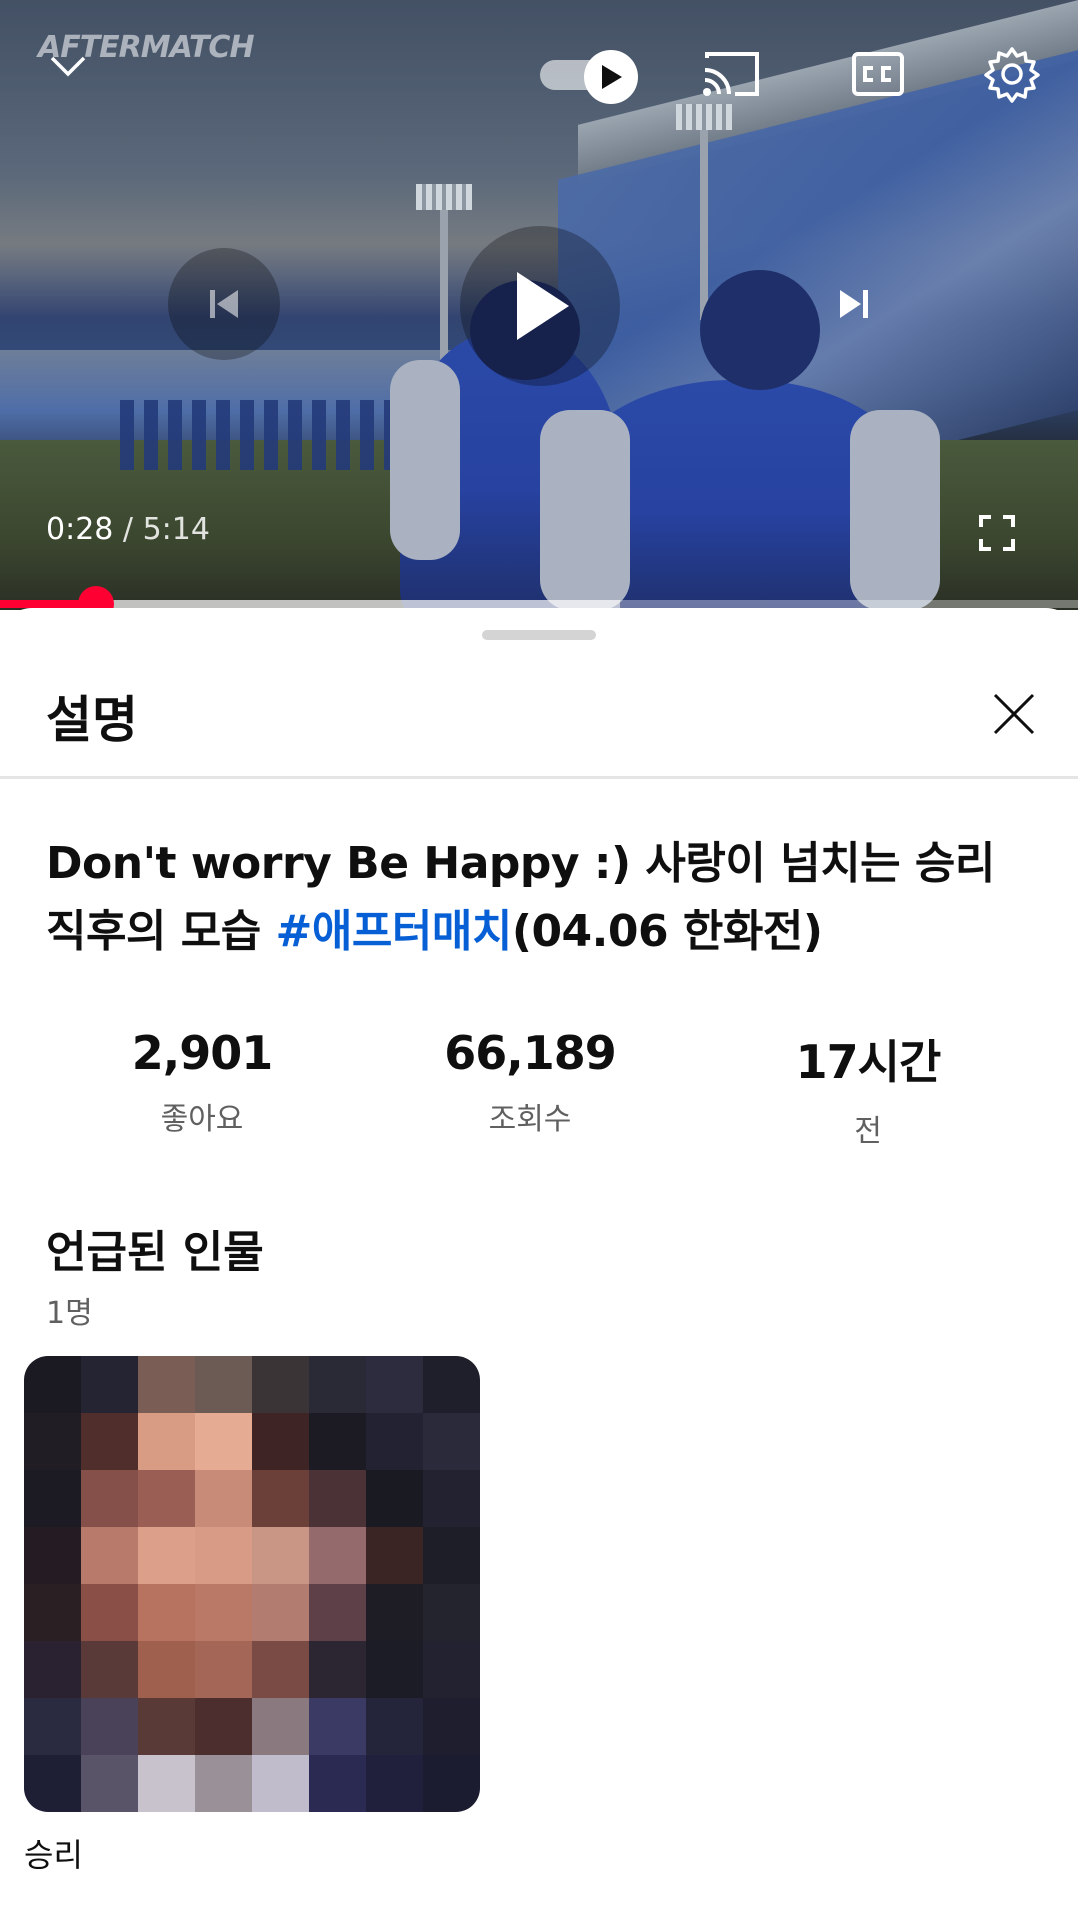 Image resolution: width=1078 pixels, height=1906 pixels. I want to click on autoplay-toggle, so click(590, 77).